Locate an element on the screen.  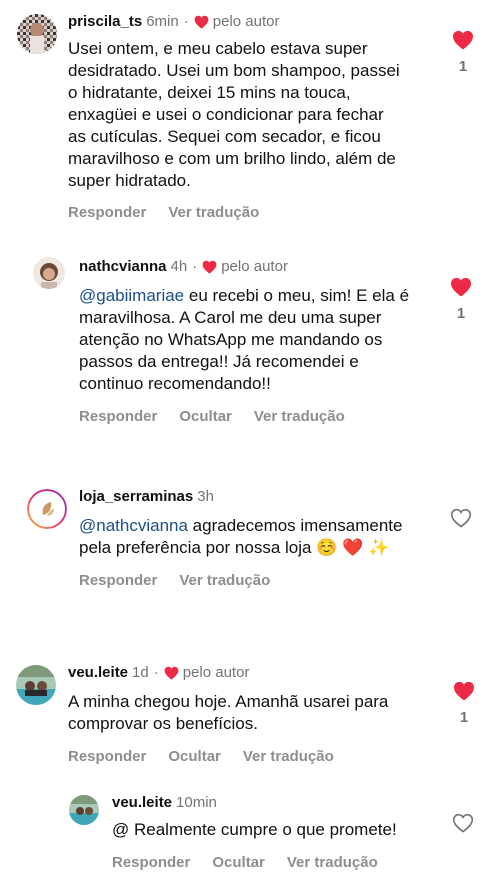
comment-meta: nathcvianna 4h · pelo autor is located at coordinates (259, 267).